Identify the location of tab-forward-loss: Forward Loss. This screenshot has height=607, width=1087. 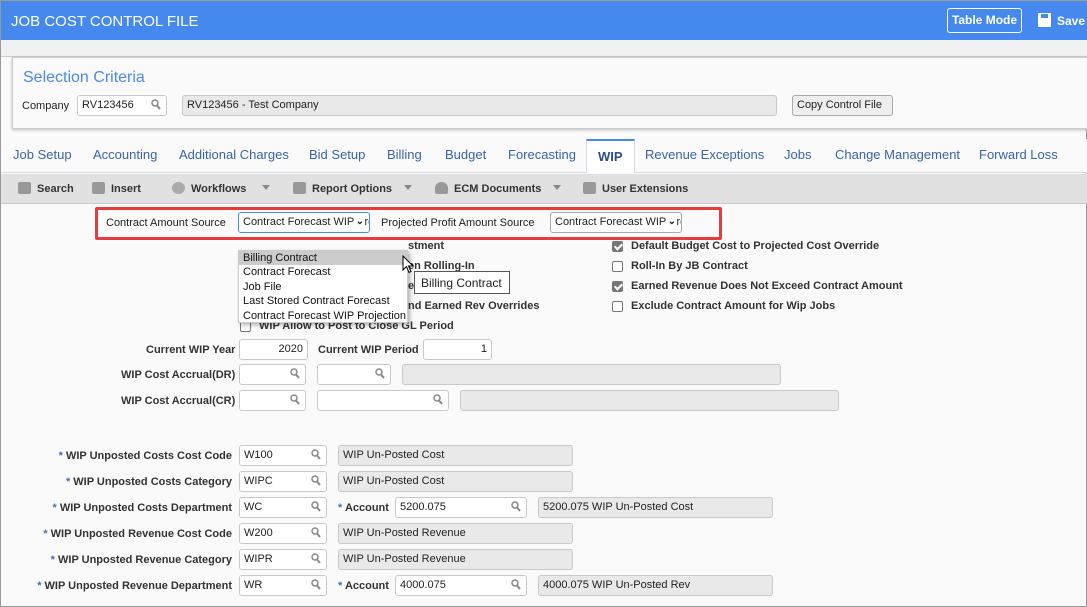
(1018, 154).